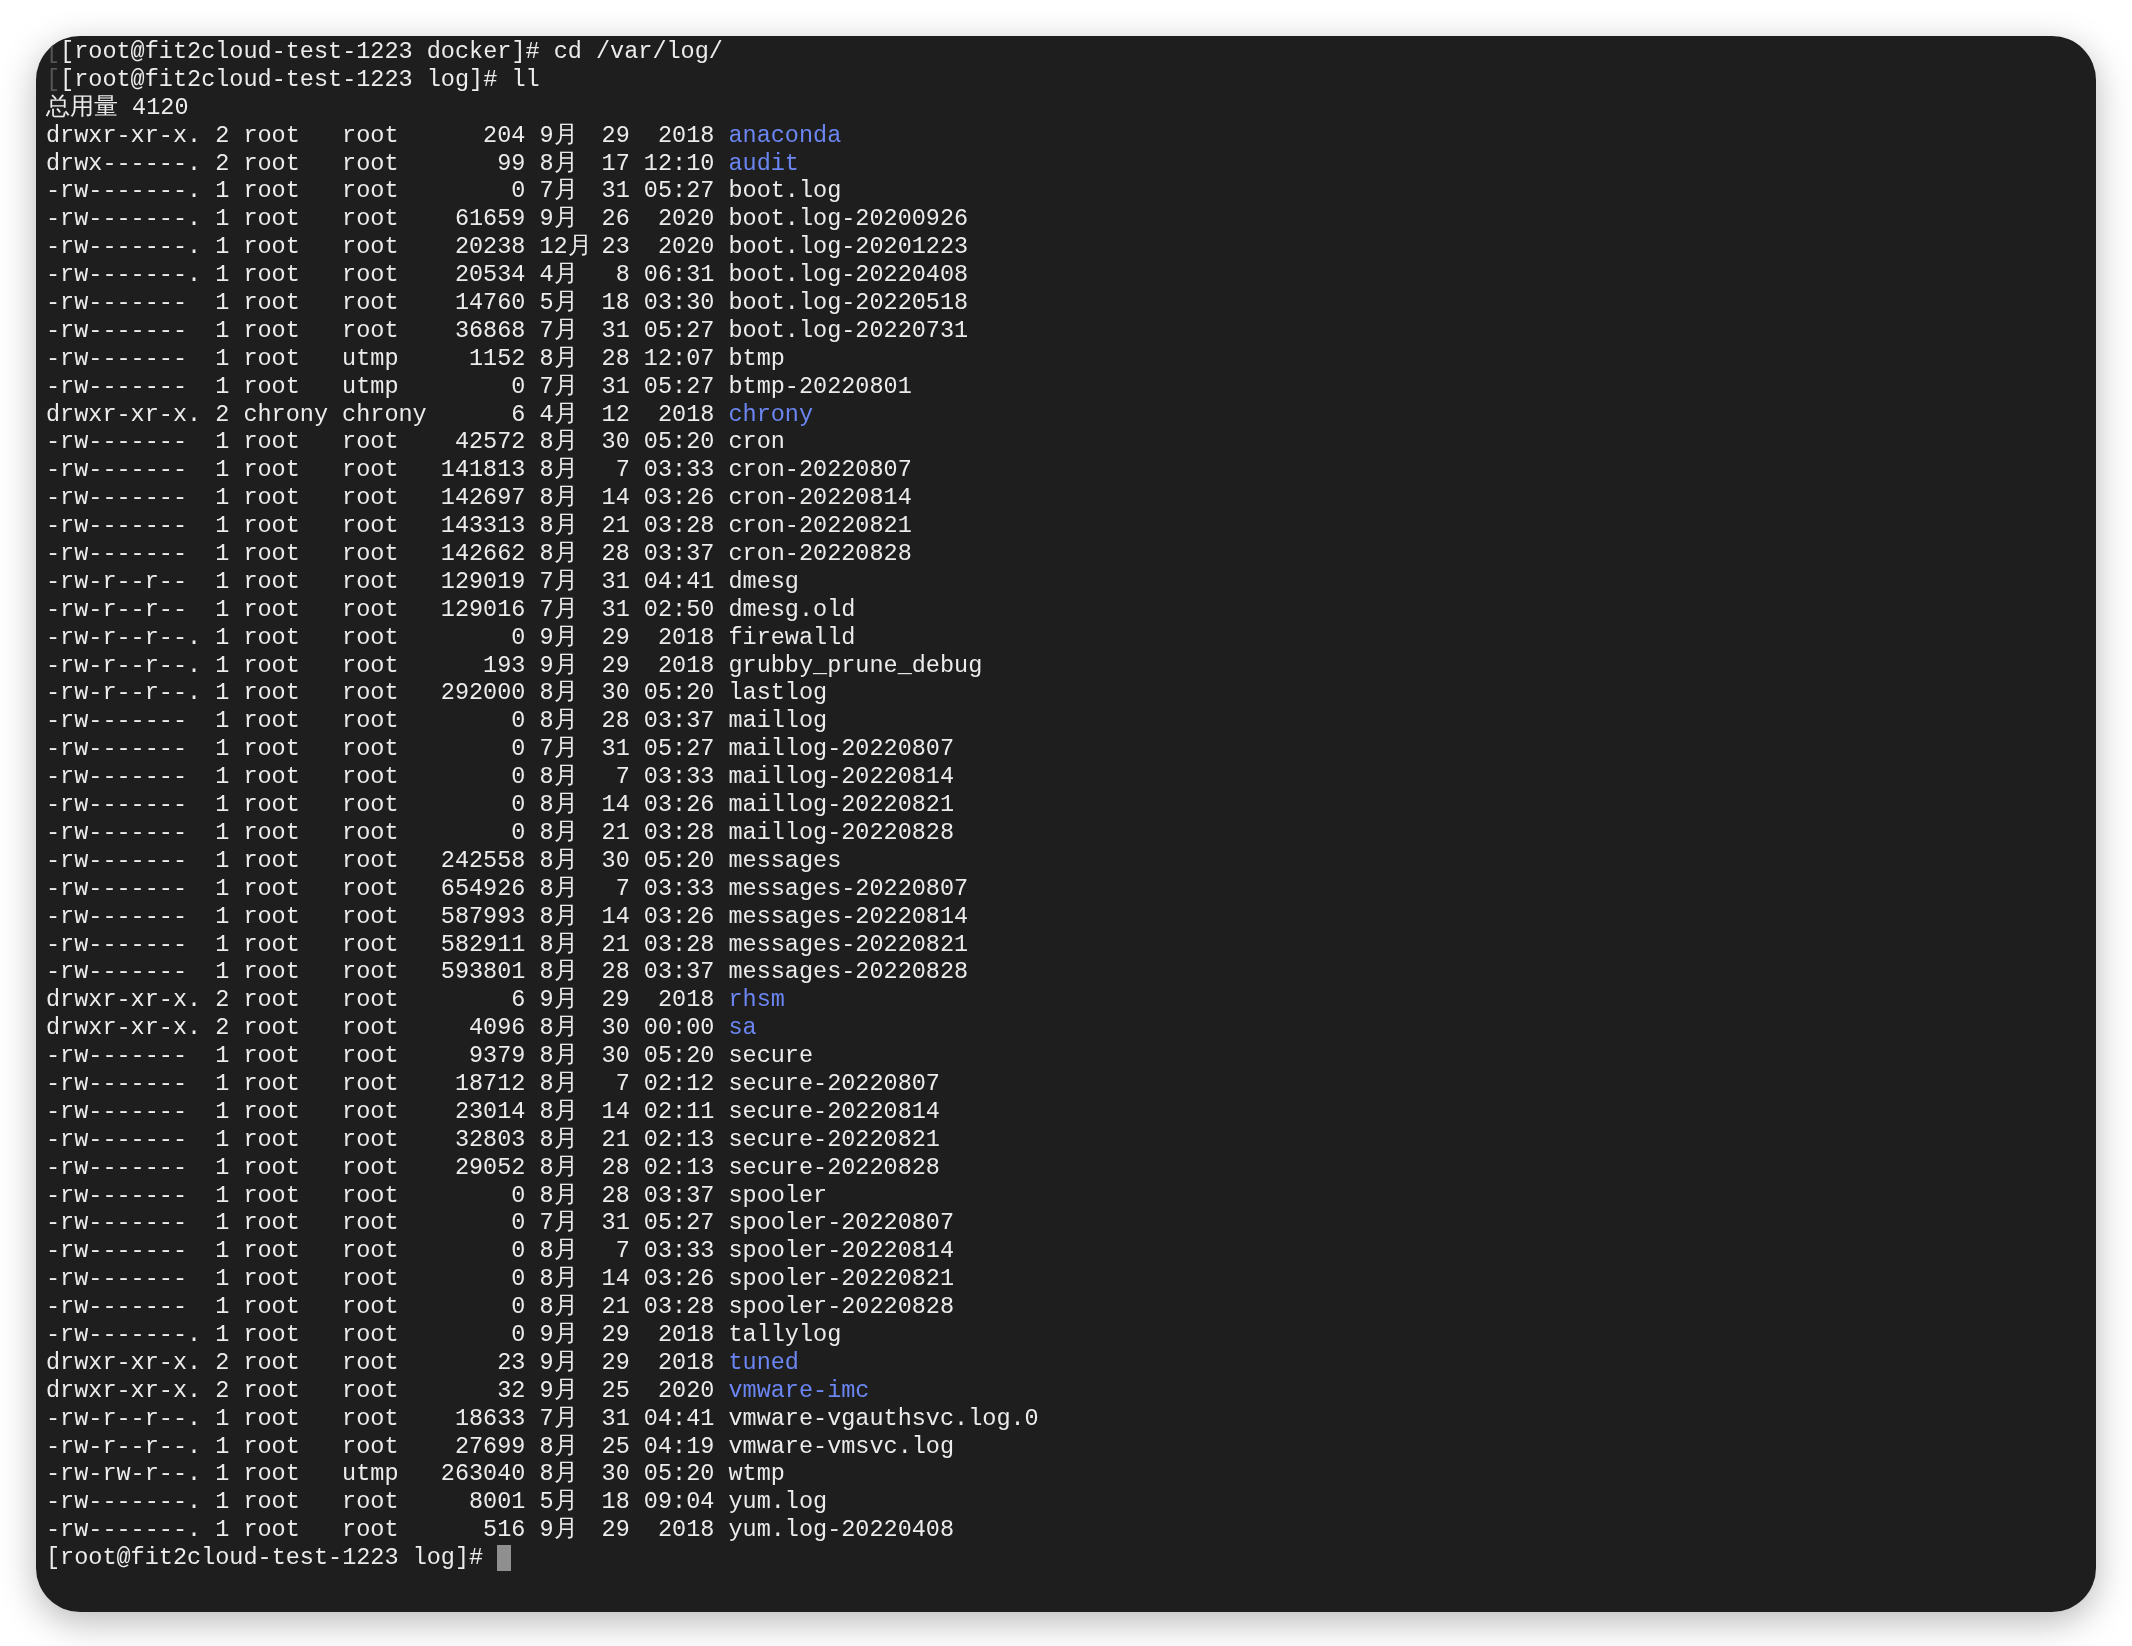  I want to click on file-size: 27699, so click(489, 1446).